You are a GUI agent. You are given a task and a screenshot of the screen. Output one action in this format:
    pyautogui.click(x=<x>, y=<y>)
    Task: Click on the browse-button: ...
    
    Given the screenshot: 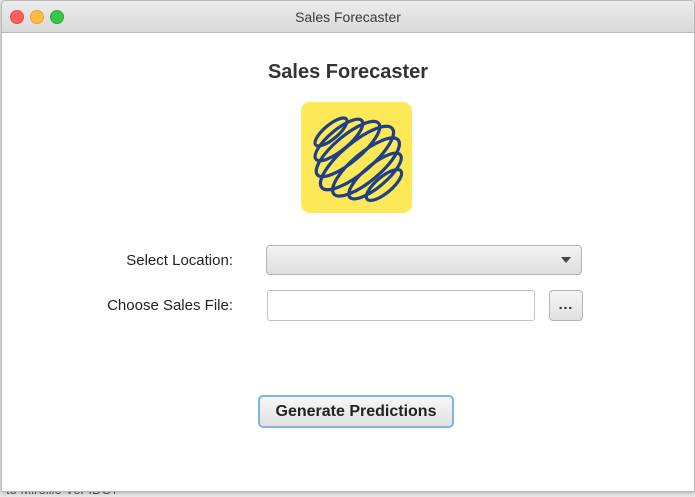 What is the action you would take?
    pyautogui.click(x=566, y=305)
    